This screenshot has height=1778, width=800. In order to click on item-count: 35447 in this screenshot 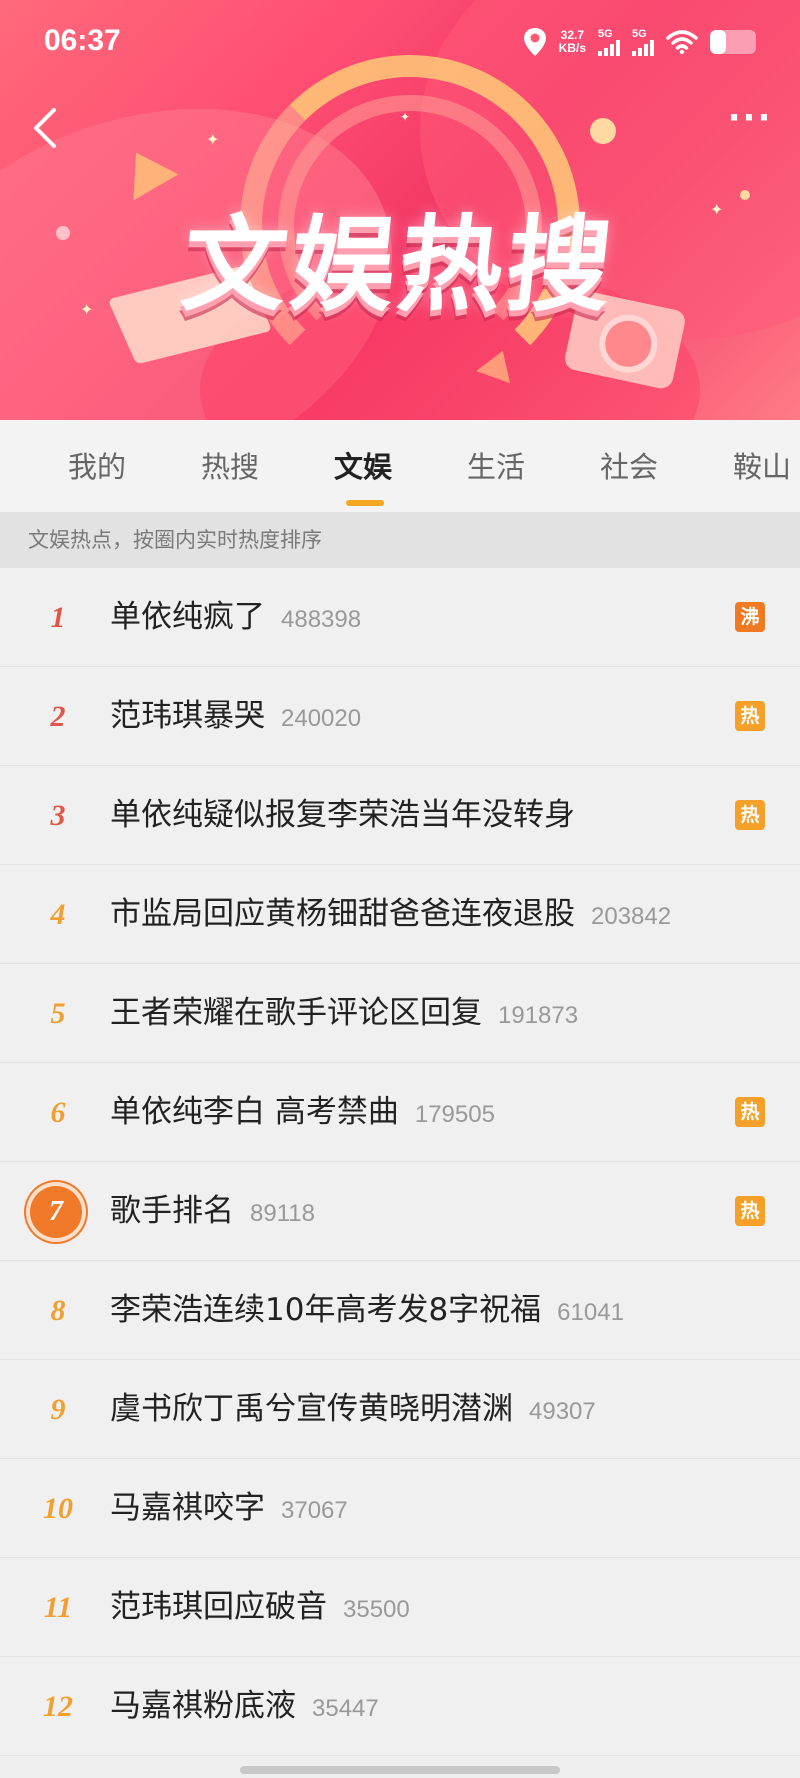, I will do `click(345, 1708)`.